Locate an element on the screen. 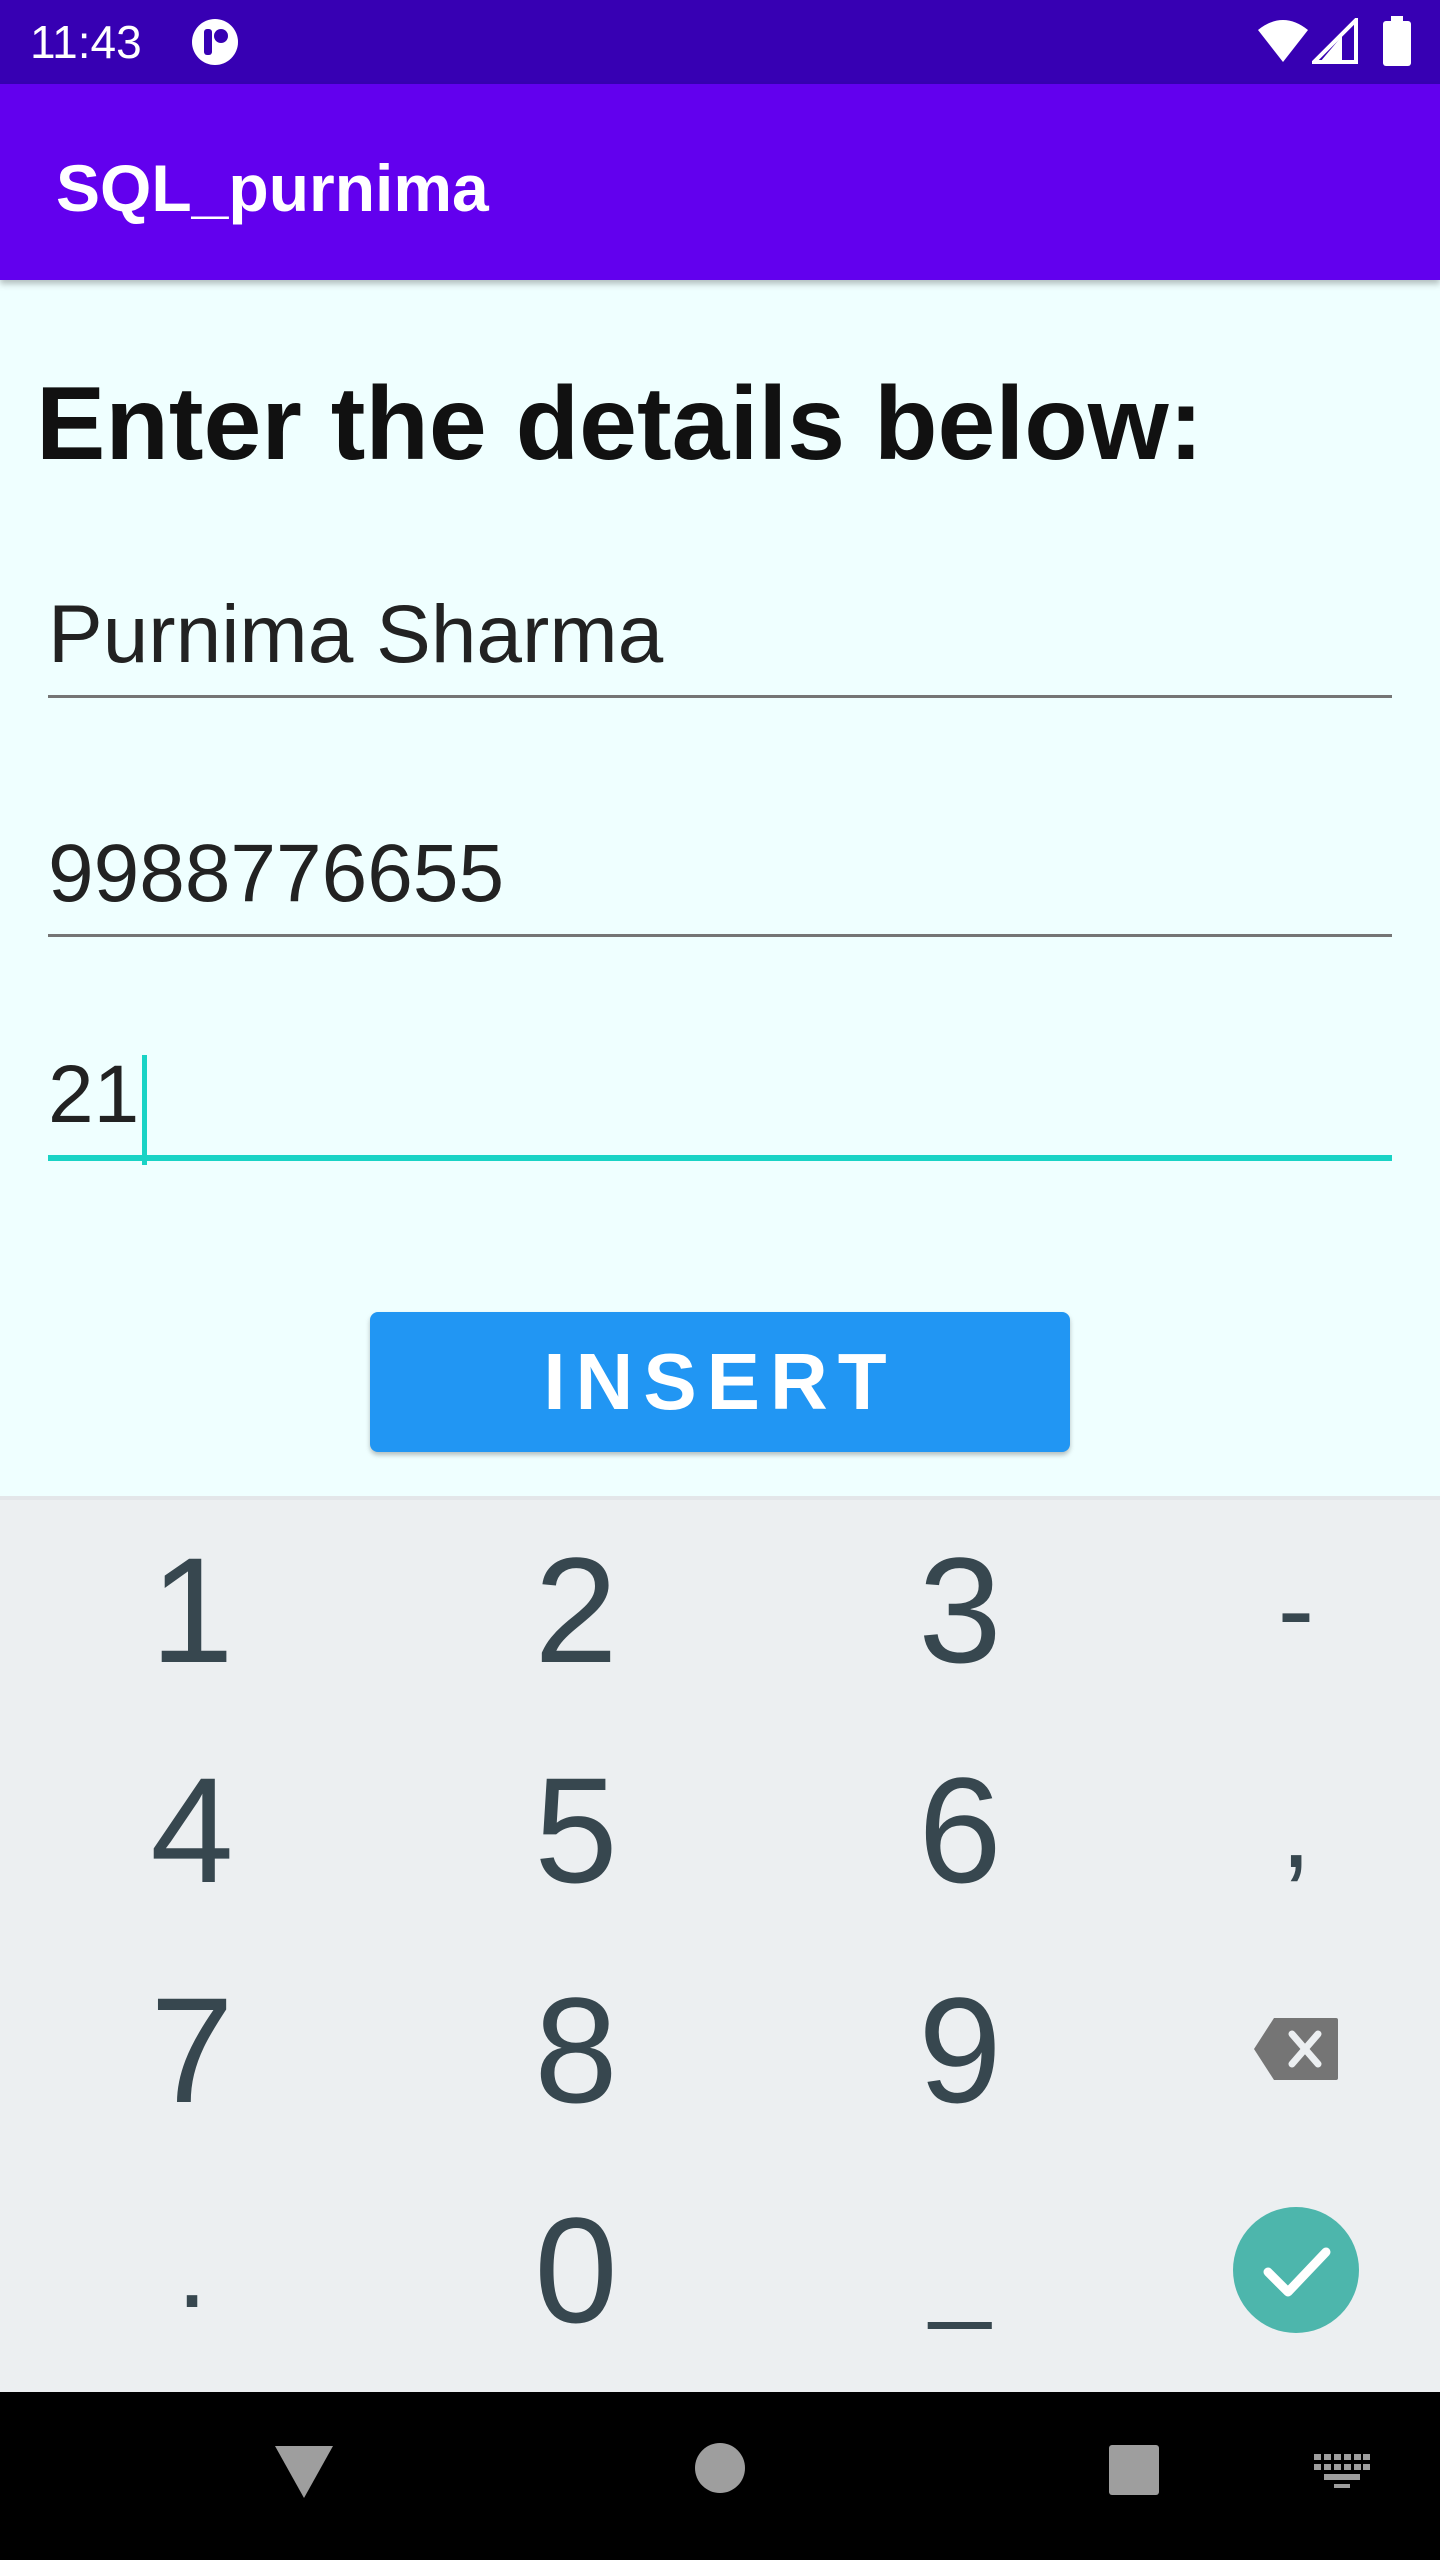 The height and width of the screenshot is (2560, 1440). wifi-icon is located at coordinates (1283, 41).